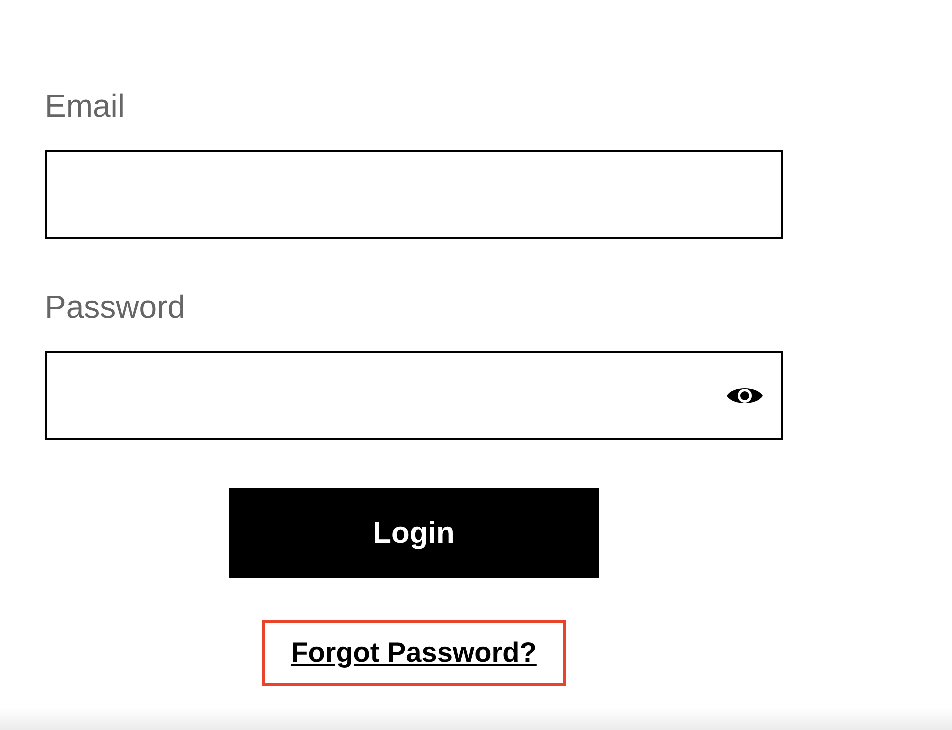 Image resolution: width=952 pixels, height=730 pixels. I want to click on field-label: Password, so click(115, 307).